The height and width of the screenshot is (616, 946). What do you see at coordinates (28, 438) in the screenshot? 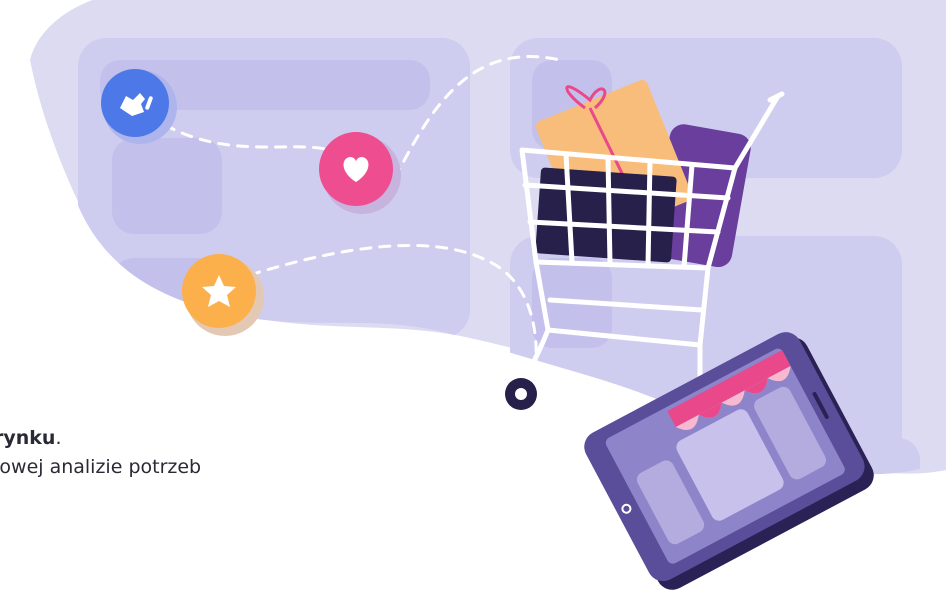
I see `market-keyword: rynku` at bounding box center [28, 438].